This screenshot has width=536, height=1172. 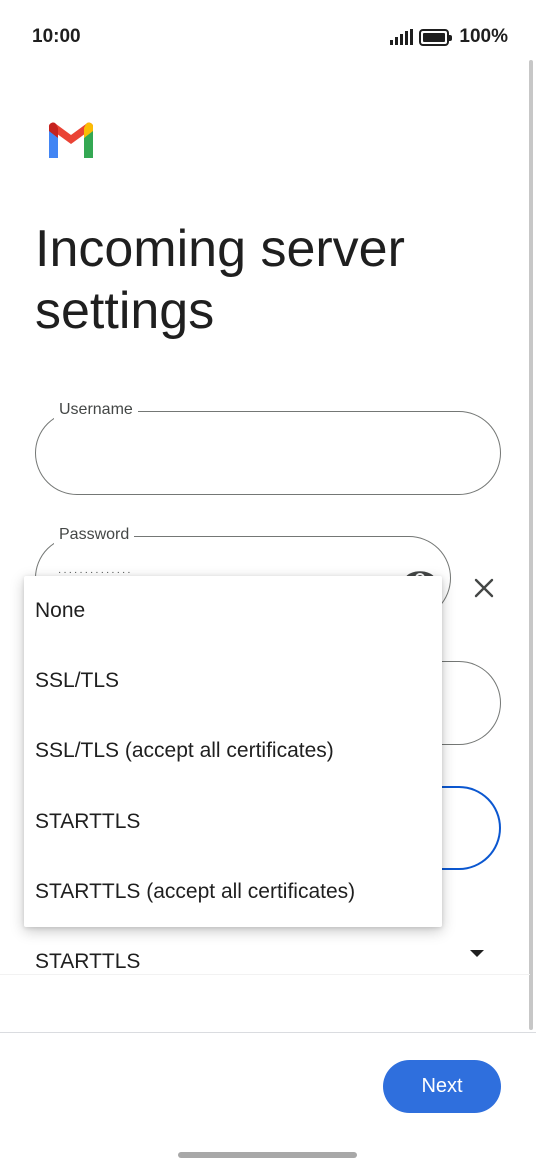 What do you see at coordinates (268, 36) in the screenshot?
I see `status-bar: 10:00 100%` at bounding box center [268, 36].